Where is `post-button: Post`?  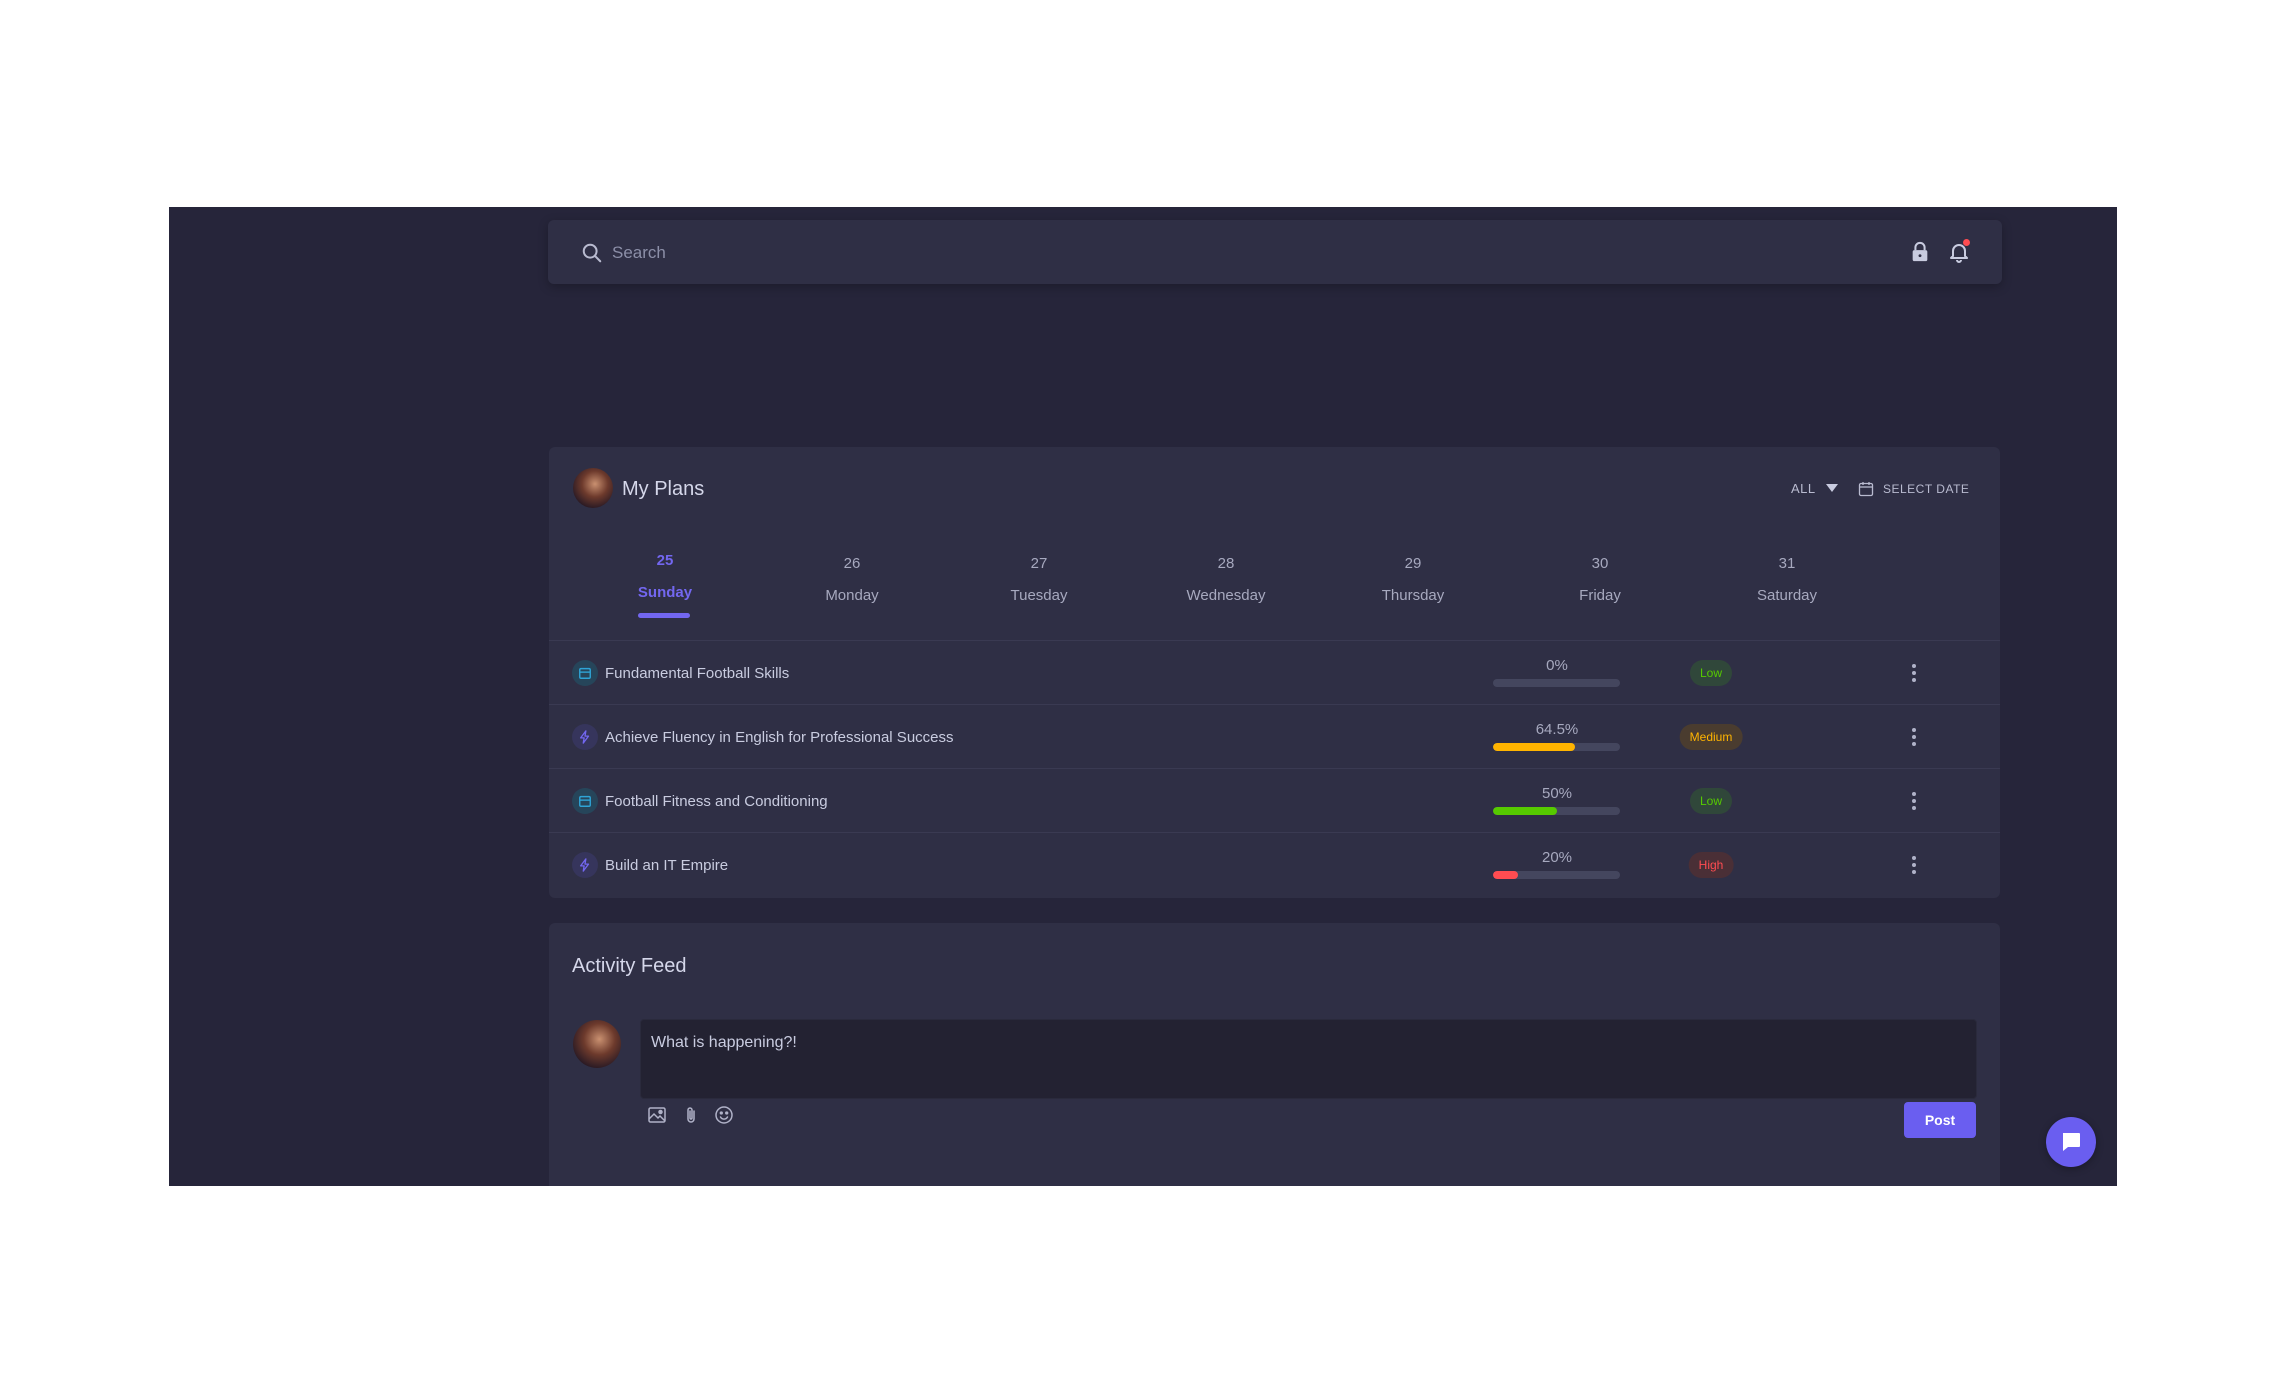
post-button: Post is located at coordinates (1940, 1120).